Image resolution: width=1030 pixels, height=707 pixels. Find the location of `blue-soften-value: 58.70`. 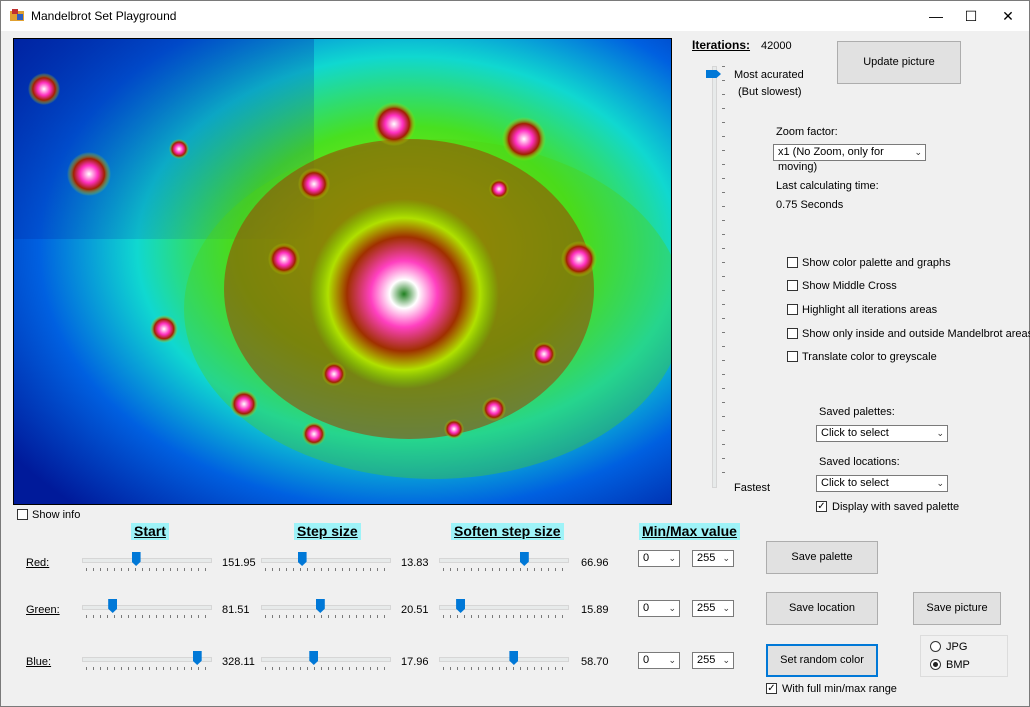

blue-soften-value: 58.70 is located at coordinates (595, 662).